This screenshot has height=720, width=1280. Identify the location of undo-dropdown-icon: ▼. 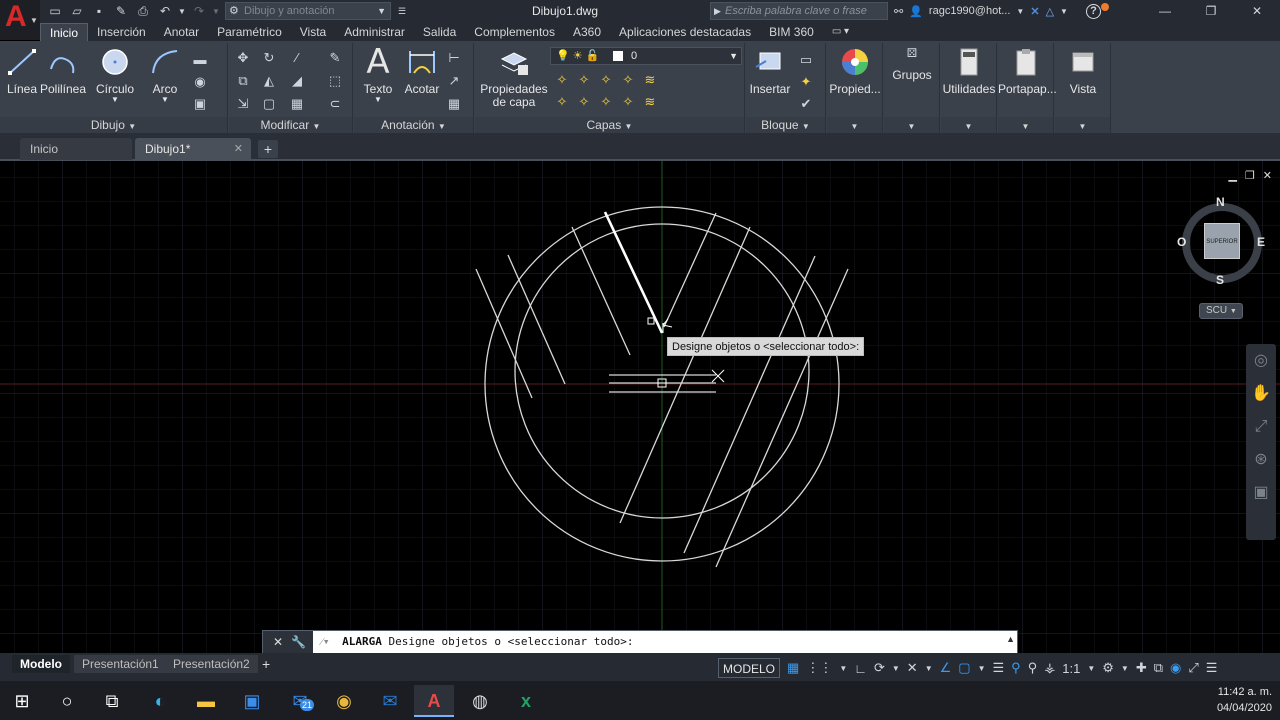
(182, 11).